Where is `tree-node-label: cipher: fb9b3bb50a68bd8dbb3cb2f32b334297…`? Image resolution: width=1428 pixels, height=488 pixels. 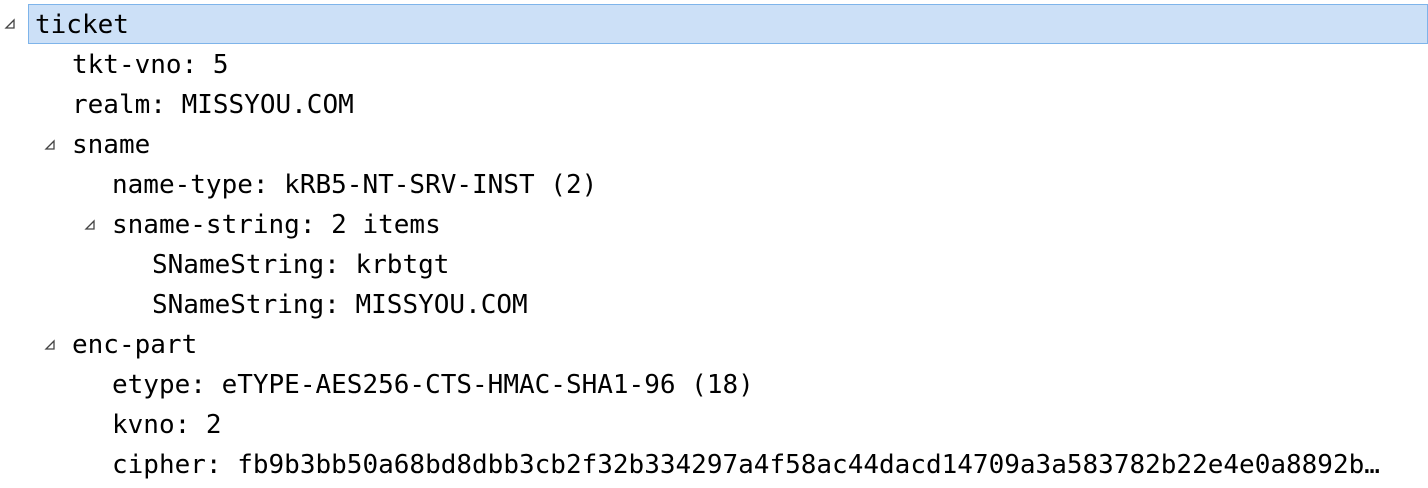
tree-node-label: cipher: fb9b3bb50a68bd8dbb3cb2f32b334297… is located at coordinates (746, 465).